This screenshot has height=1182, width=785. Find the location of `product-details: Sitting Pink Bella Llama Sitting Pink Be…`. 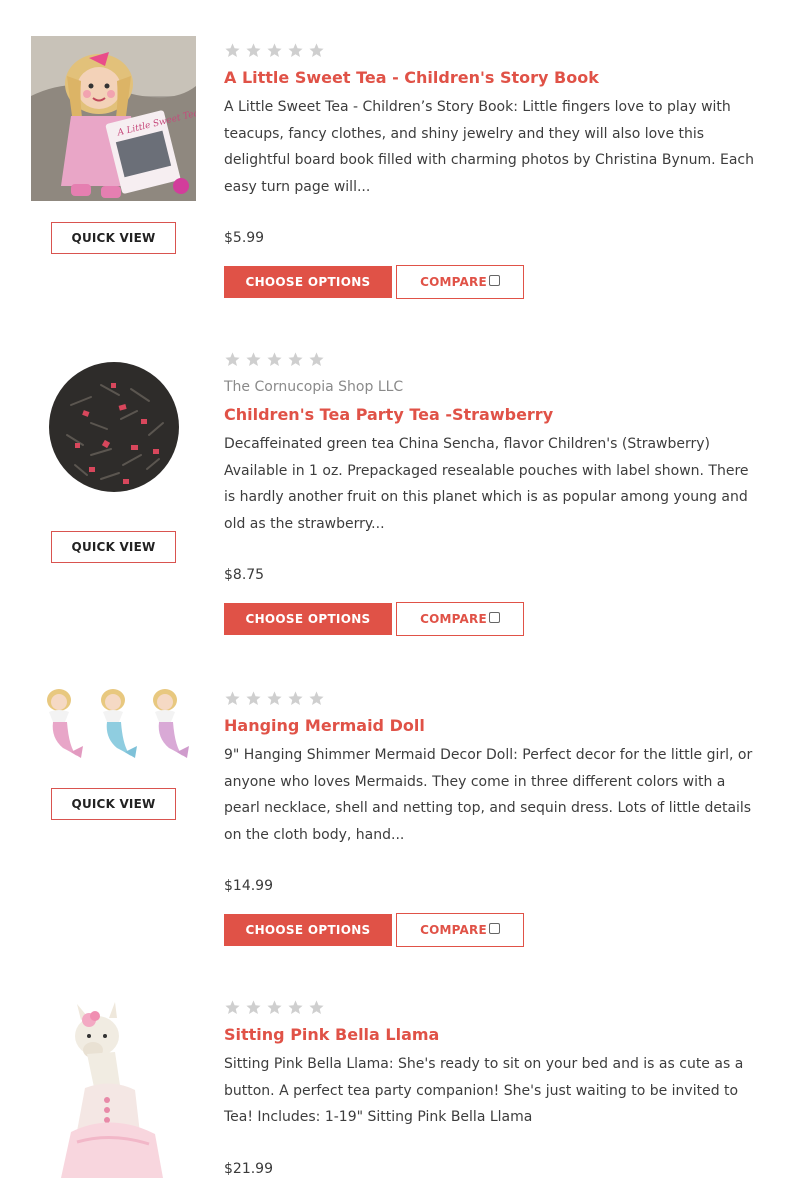

product-details: Sitting Pink Bella Llama Sitting Pink Be… is located at coordinates (489, 1088).